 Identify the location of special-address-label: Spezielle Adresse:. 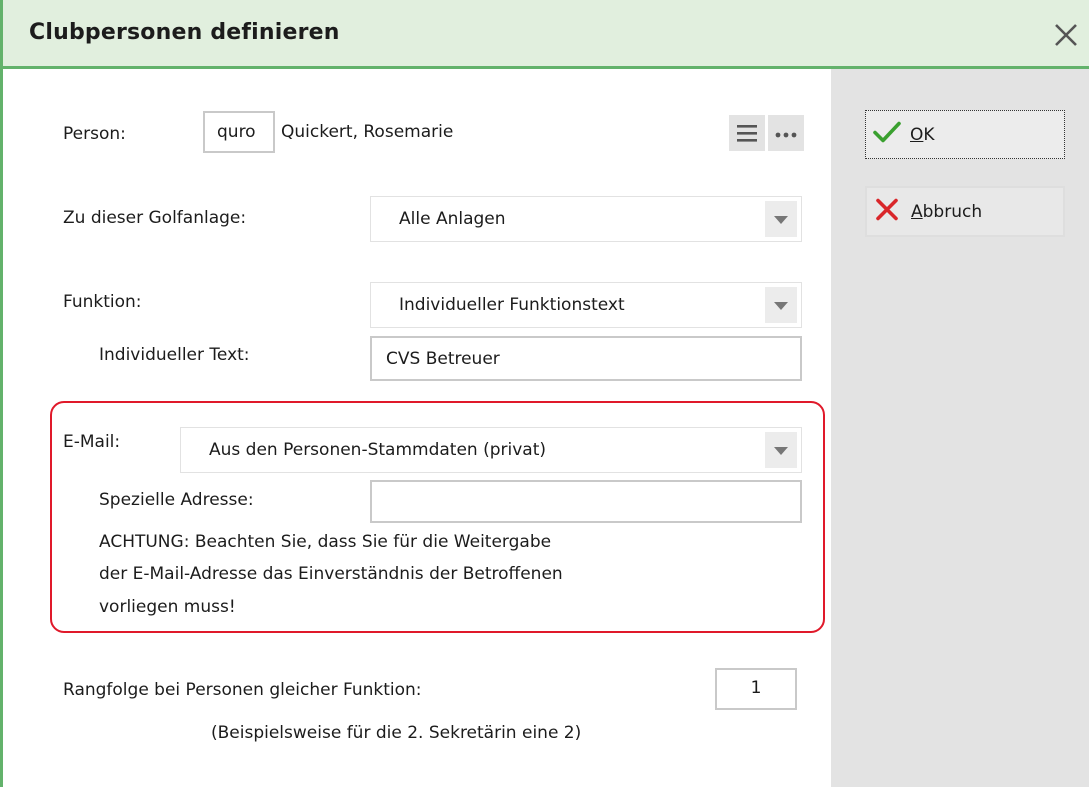
(176, 500).